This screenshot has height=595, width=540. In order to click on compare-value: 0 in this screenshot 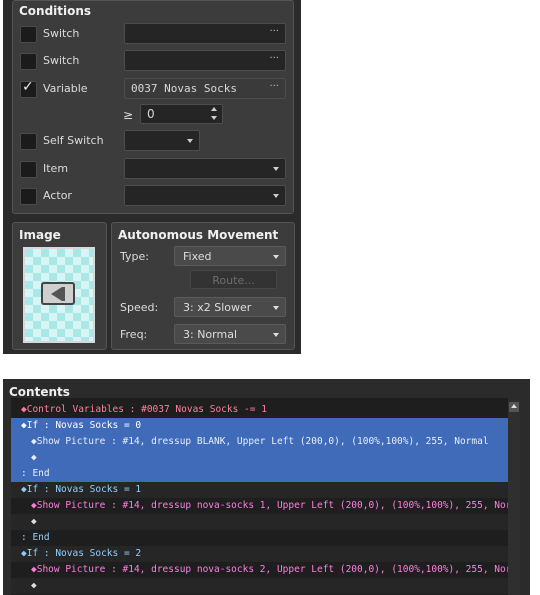, I will do `click(151, 114)`.